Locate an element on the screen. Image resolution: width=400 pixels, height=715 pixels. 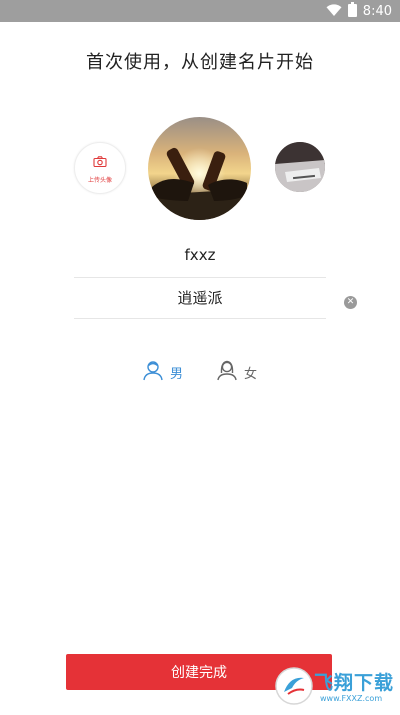
watermark-url: www.FXXZ.com is located at coordinates (351, 698).